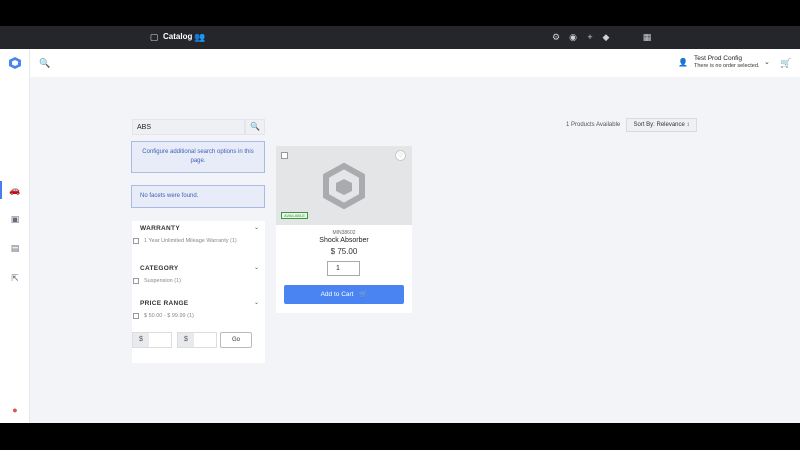 This screenshot has width=800, height=450. Describe the element at coordinates (294, 215) in the screenshot. I see `availability-badge: AVAILABLE` at that location.